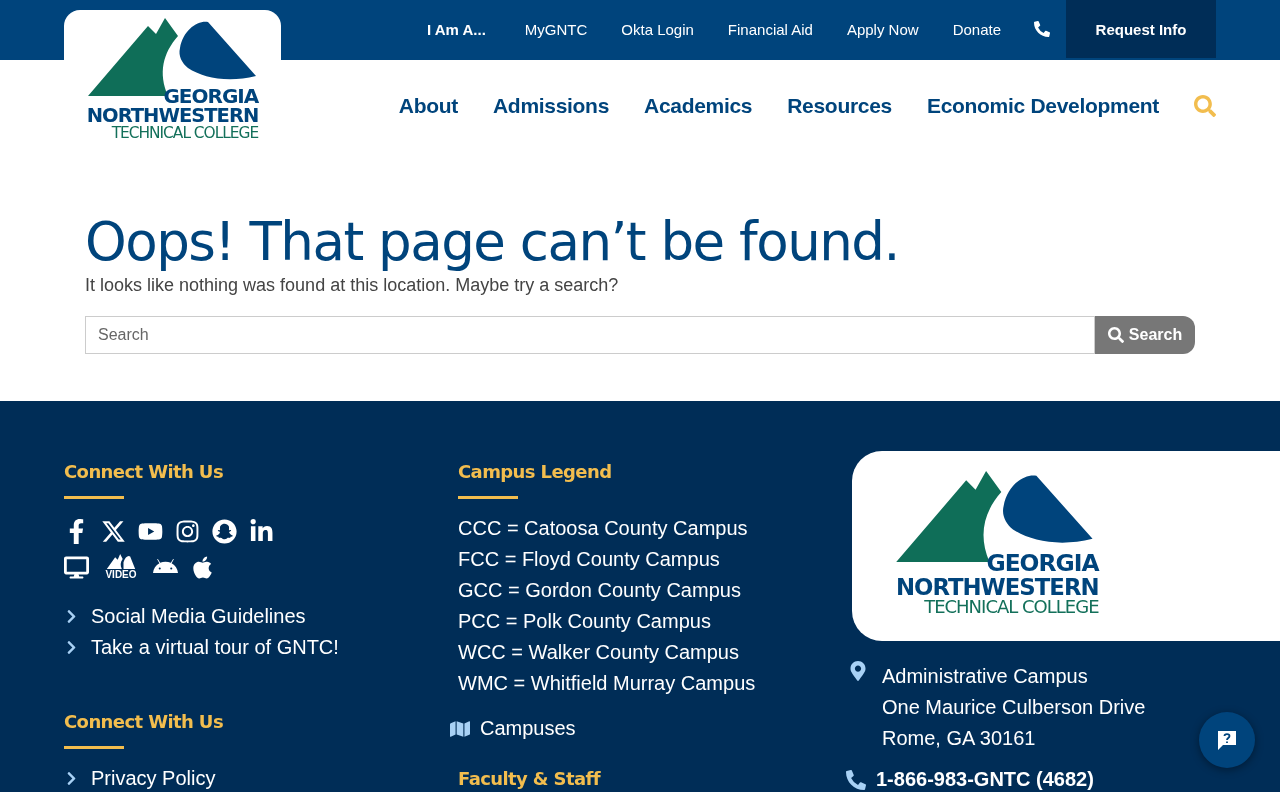  What do you see at coordinates (261, 647) in the screenshot?
I see `footer-link: Take a virtual tour of GNTC!` at bounding box center [261, 647].